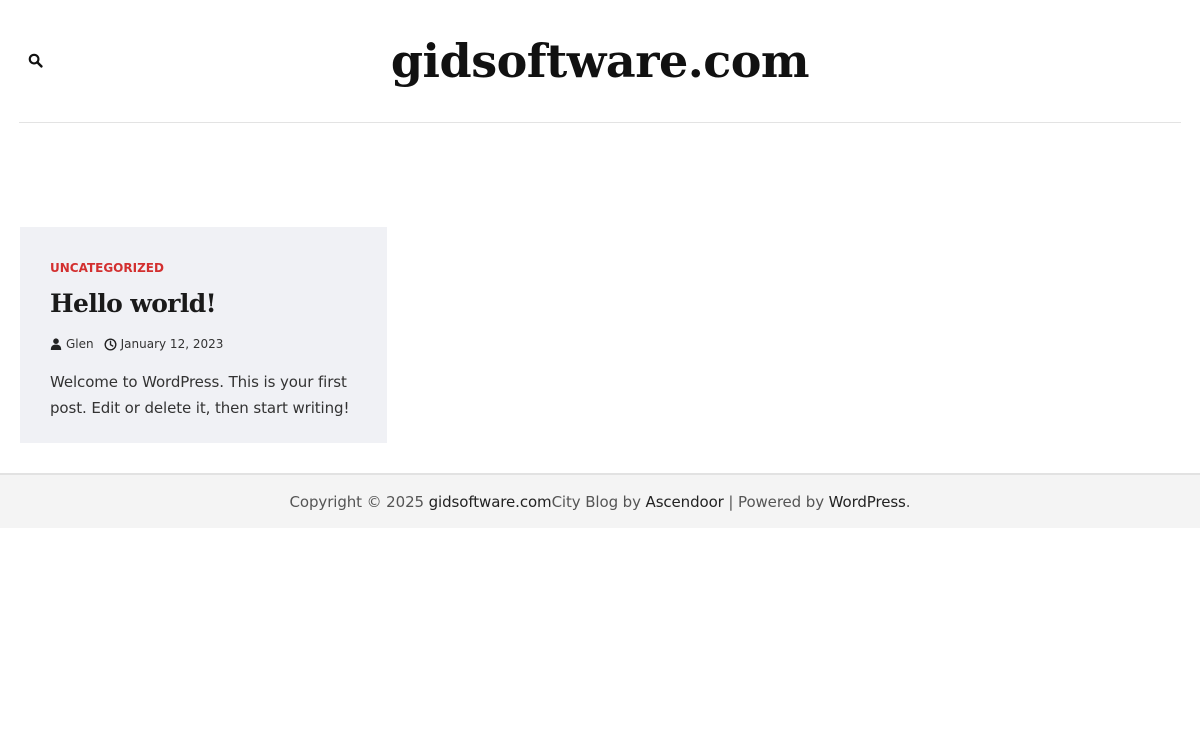 The image size is (1200, 740). What do you see at coordinates (110, 344) in the screenshot?
I see `clock-icon` at bounding box center [110, 344].